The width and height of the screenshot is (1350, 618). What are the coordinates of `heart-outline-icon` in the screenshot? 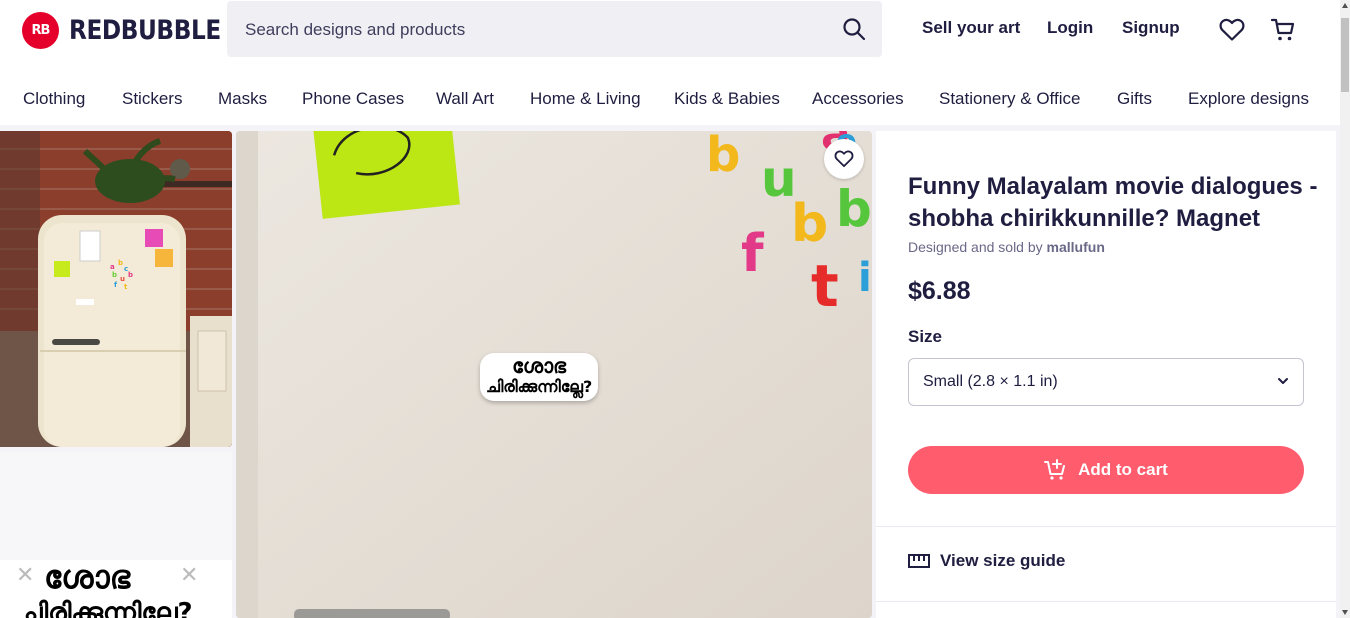 It's located at (844, 159).